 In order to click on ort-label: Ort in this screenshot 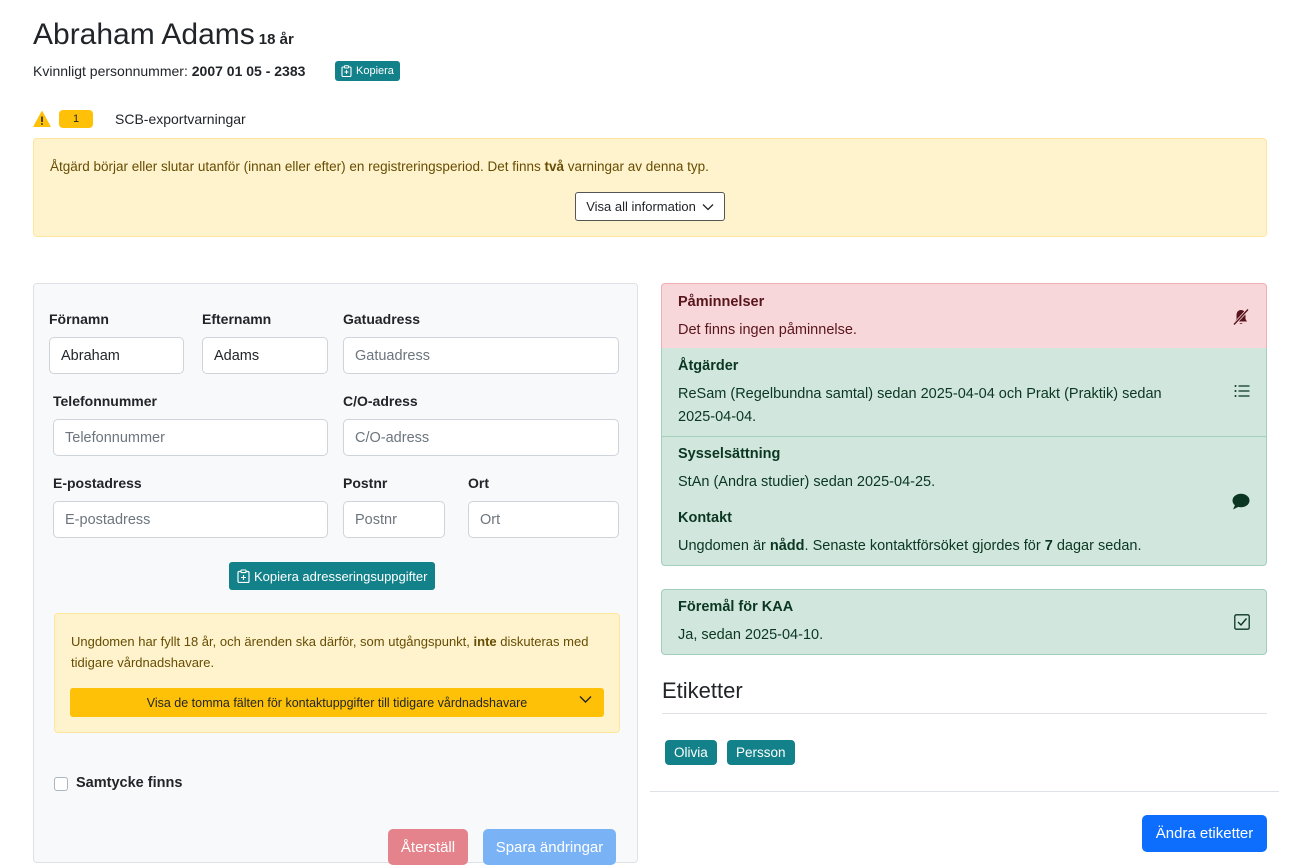, I will do `click(478, 483)`.